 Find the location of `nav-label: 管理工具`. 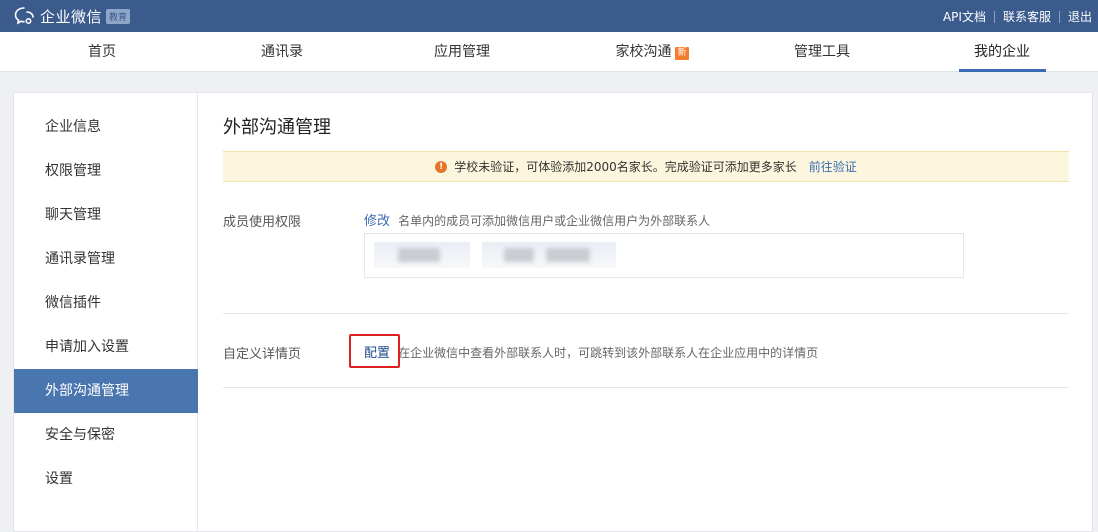

nav-label: 管理工具 is located at coordinates (822, 52).